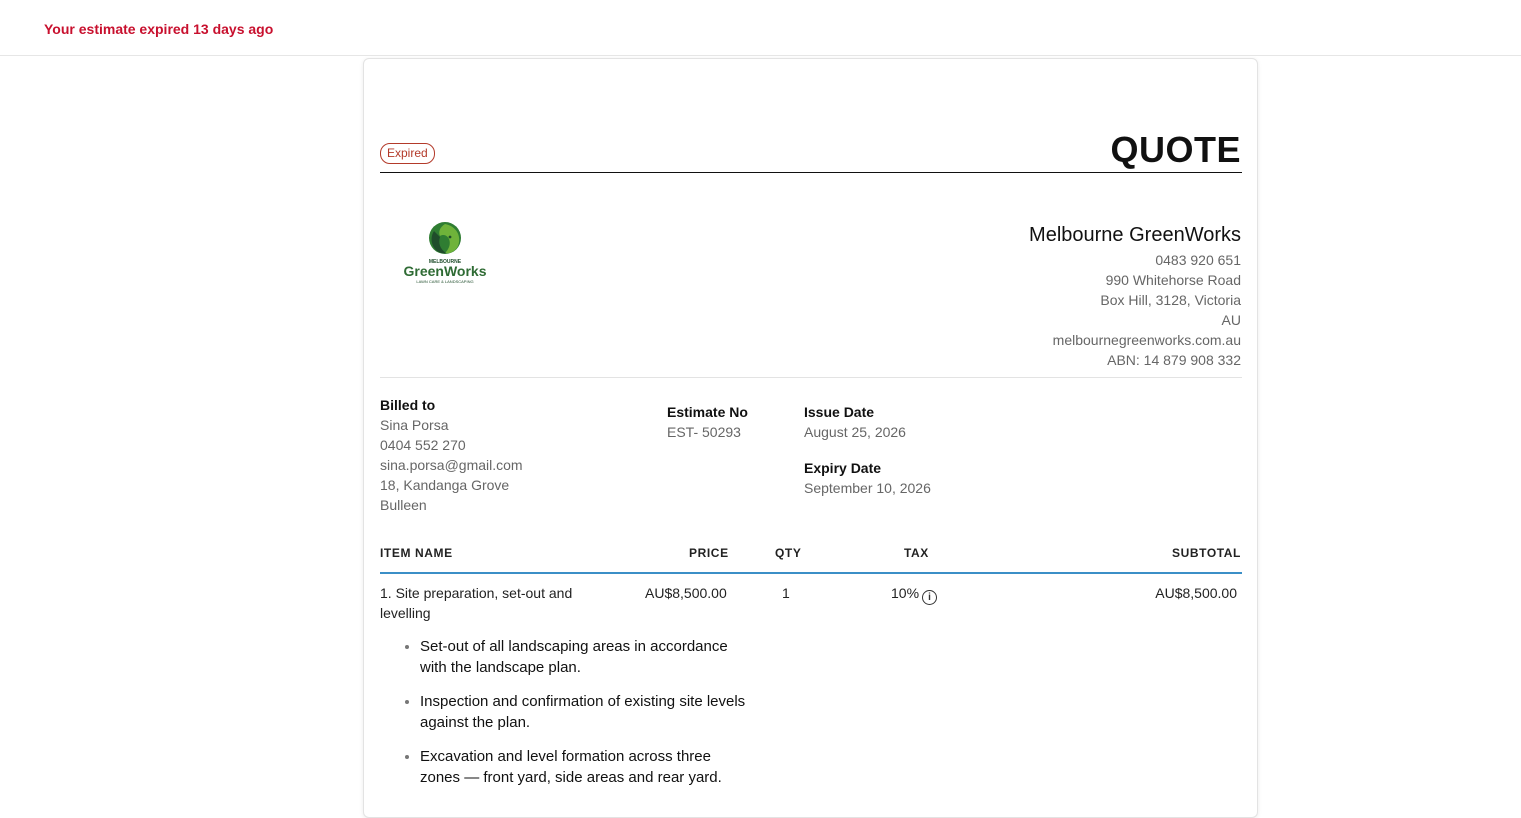  Describe the element at coordinates (451, 465) in the screenshot. I see `client-email: sina.porsa@gmail.com` at that location.